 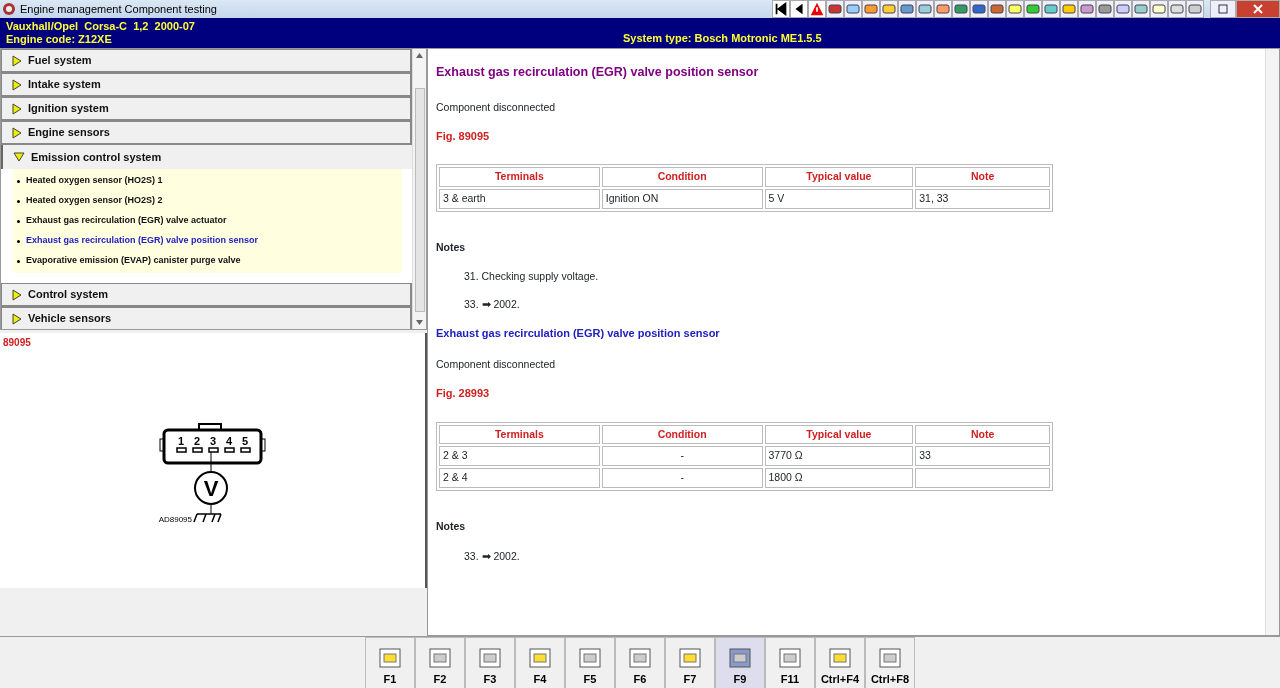 I want to click on function-key-button: Ctrl+F4, so click(x=840, y=662).